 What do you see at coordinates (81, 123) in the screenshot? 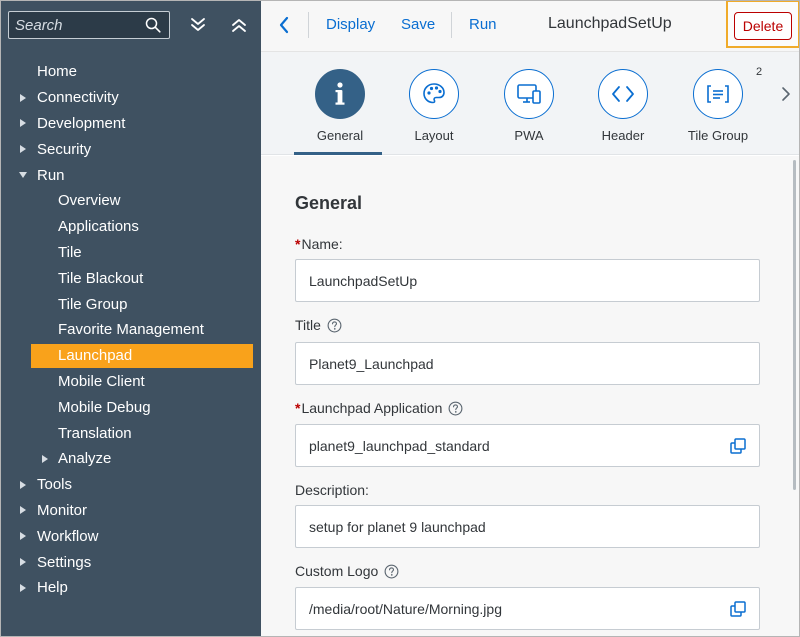
I see `sidebar-item-label: Development` at bounding box center [81, 123].